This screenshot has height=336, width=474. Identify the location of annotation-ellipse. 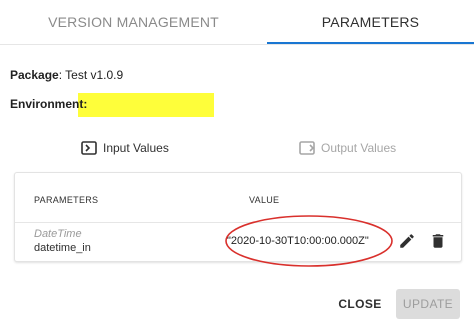
(309, 241).